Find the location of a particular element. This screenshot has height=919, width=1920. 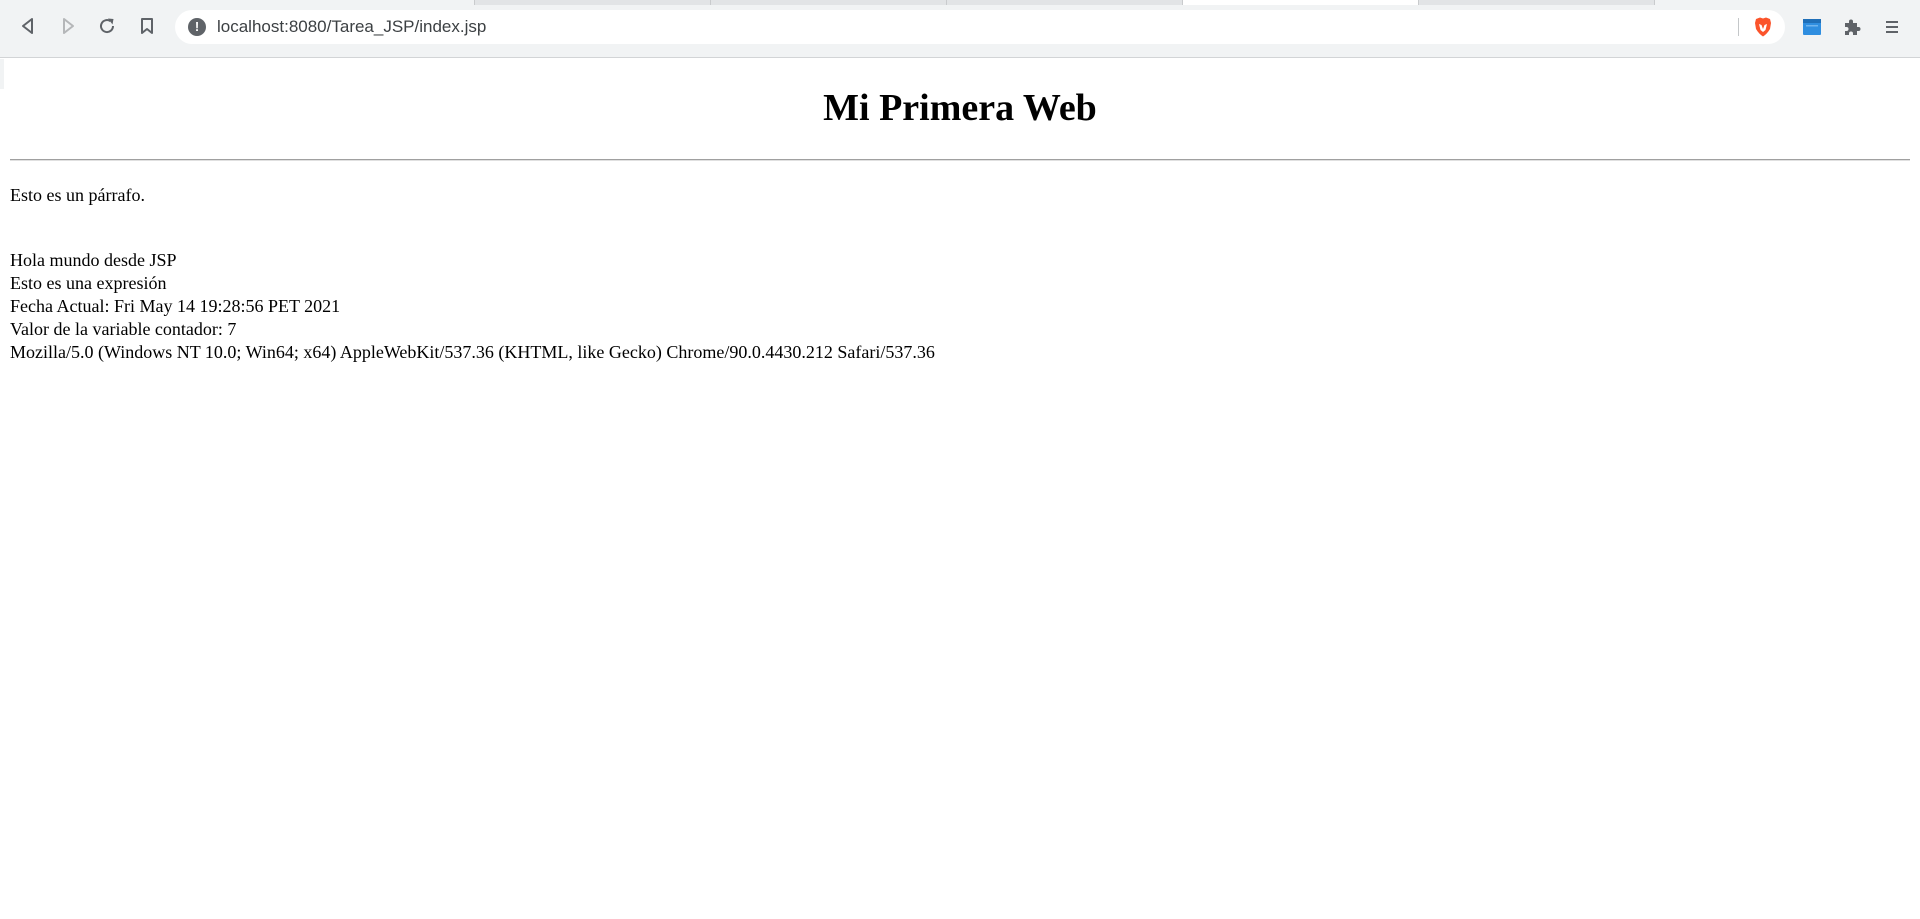

reload-icon is located at coordinates (107, 26).